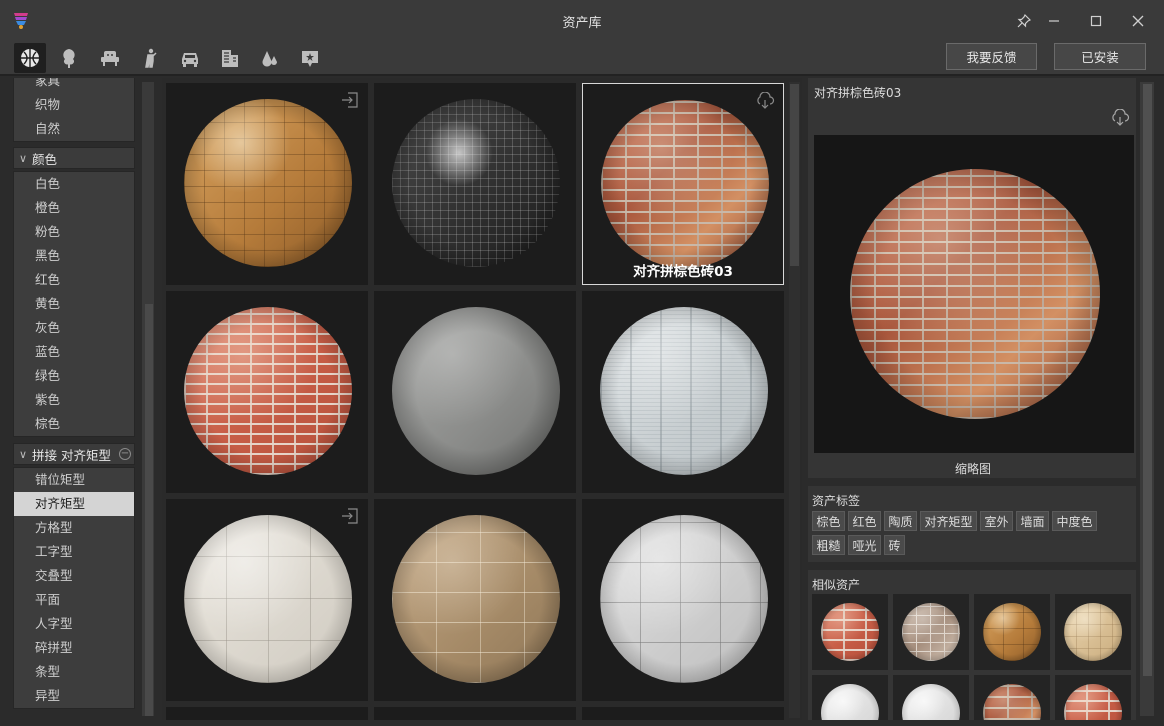 Image resolution: width=1164 pixels, height=726 pixels. I want to click on tag-chip: 红色, so click(864, 521).